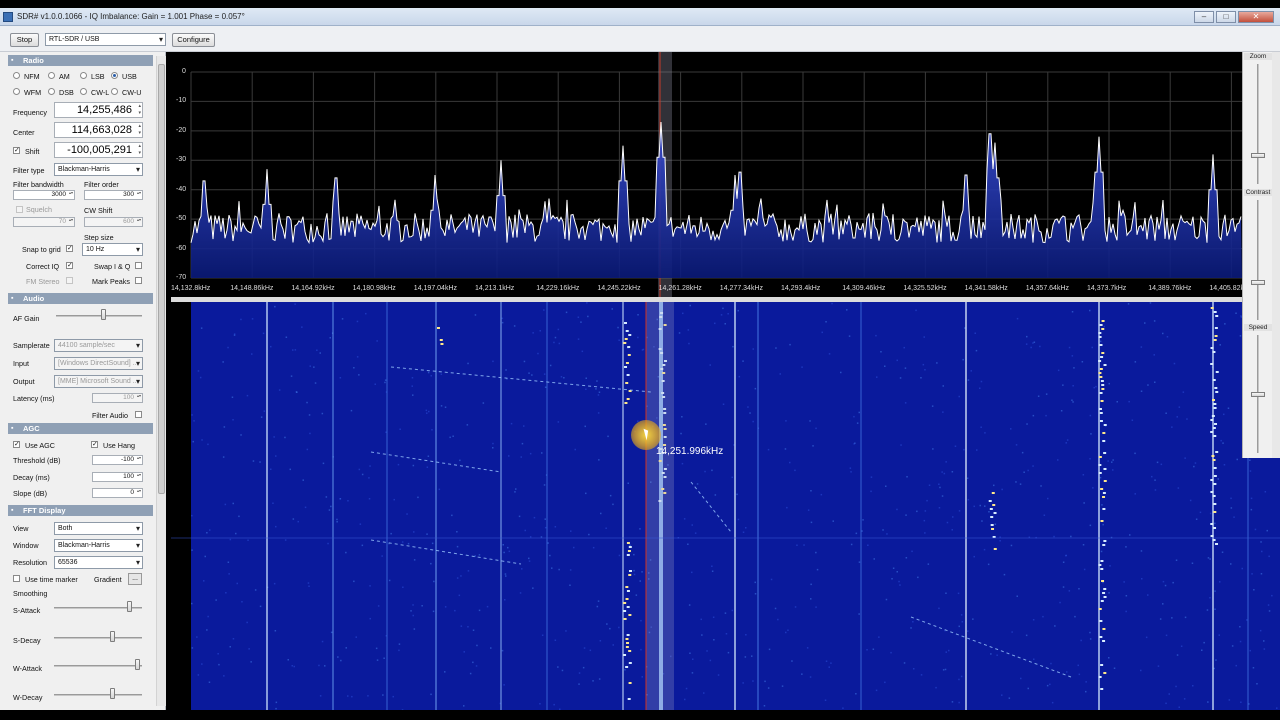  Describe the element at coordinates (16, 150) in the screenshot. I see `shift-checkbox: ✓` at that location.